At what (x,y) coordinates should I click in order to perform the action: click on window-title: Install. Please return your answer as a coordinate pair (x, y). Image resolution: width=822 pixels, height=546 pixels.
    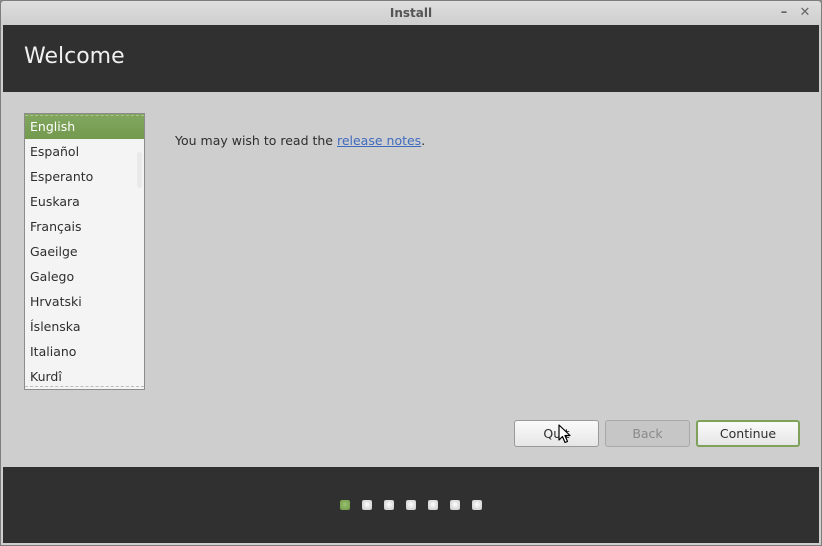
    Looking at the image, I should click on (411, 13).